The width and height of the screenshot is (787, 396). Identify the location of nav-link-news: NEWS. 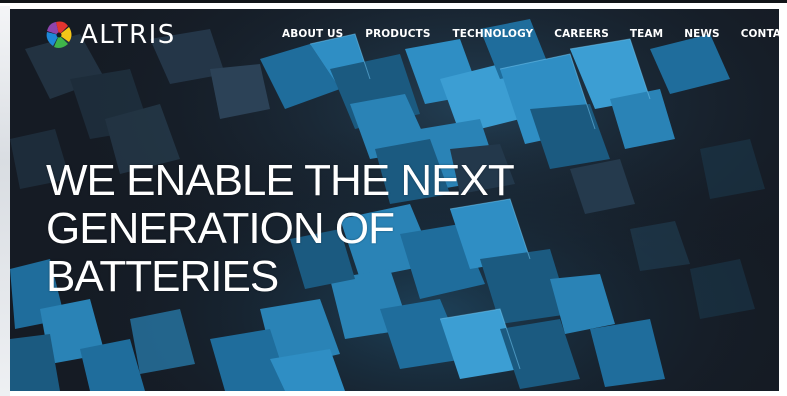
(702, 34).